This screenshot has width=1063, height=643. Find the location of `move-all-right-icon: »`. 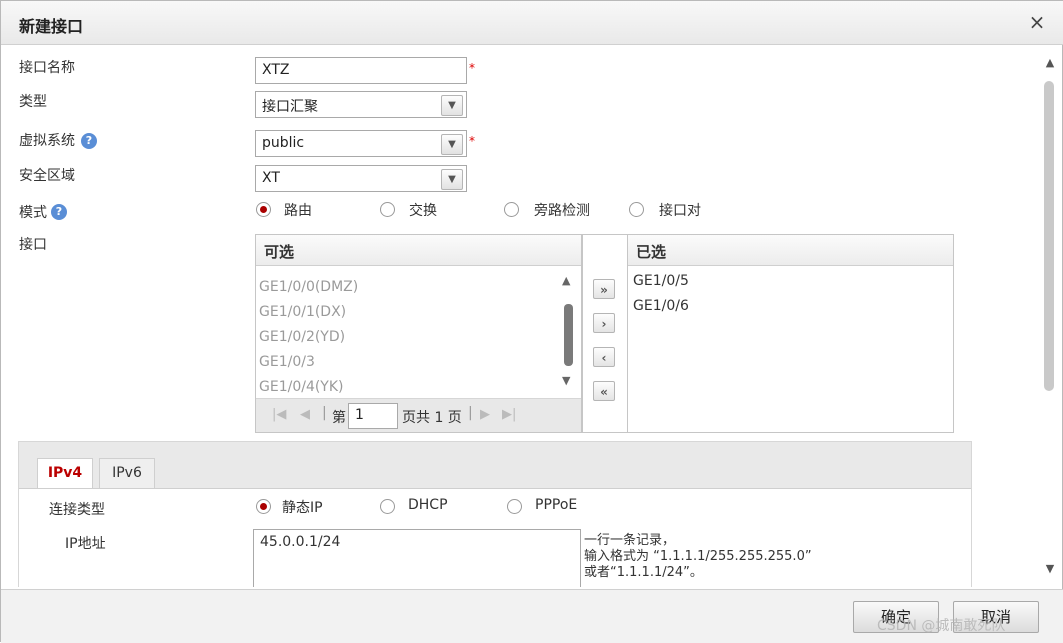

move-all-right-icon: » is located at coordinates (604, 289).